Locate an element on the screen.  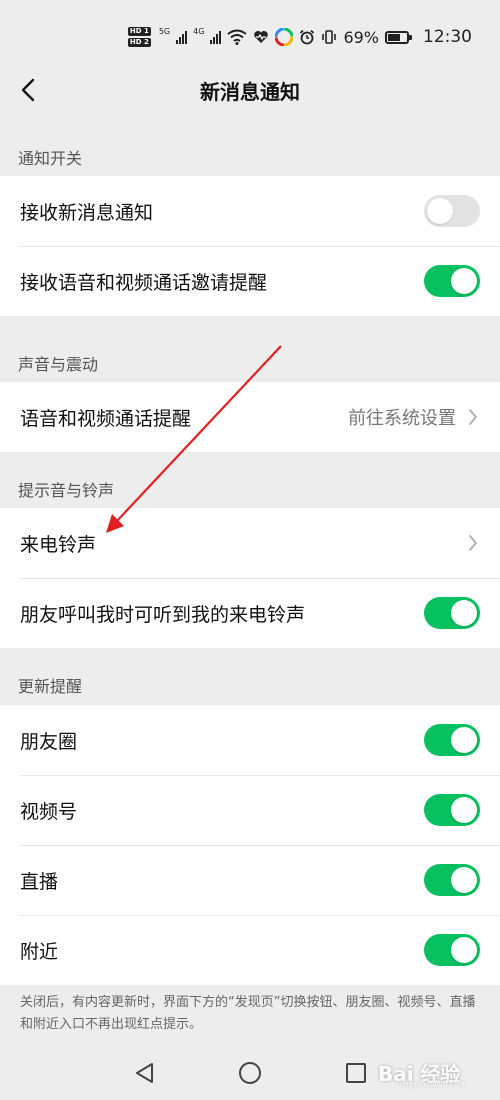
row-incoming-ringtone: 来电铃声 is located at coordinates (250, 543).